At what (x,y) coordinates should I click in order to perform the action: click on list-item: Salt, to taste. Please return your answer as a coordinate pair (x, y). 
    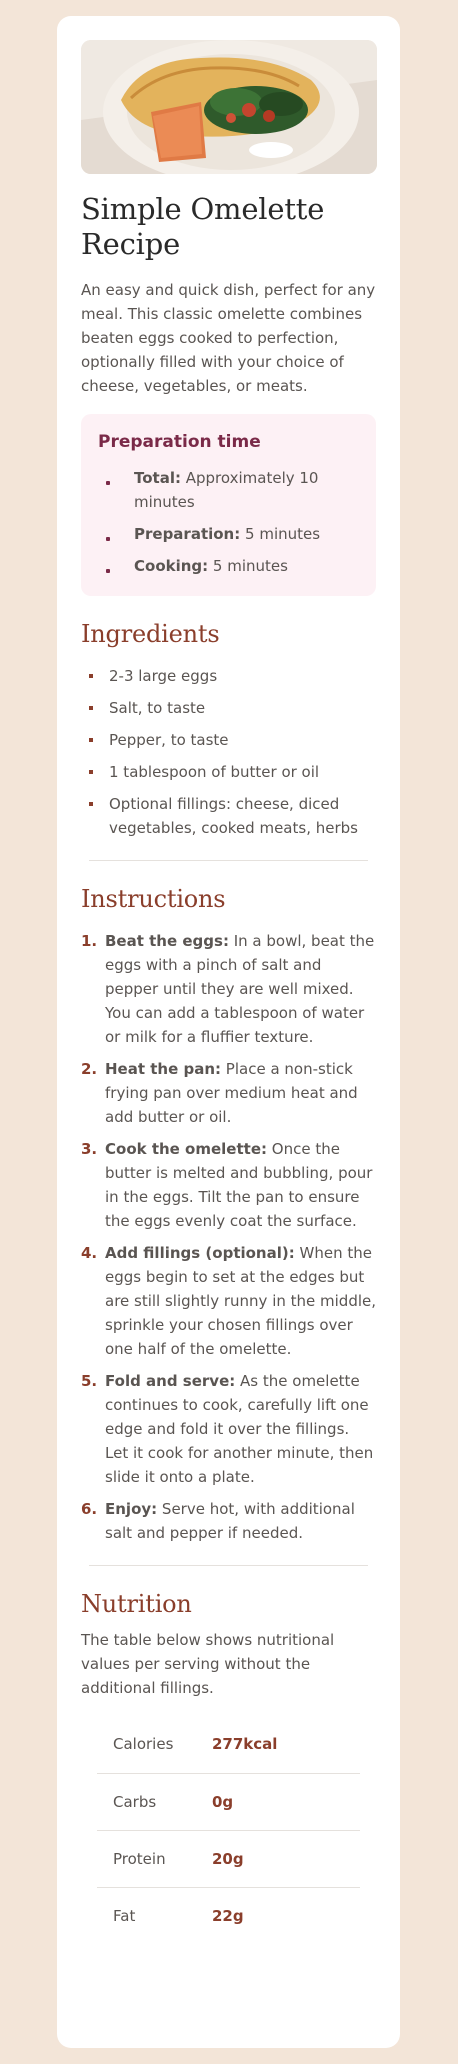
    Looking at the image, I should click on (228, 708).